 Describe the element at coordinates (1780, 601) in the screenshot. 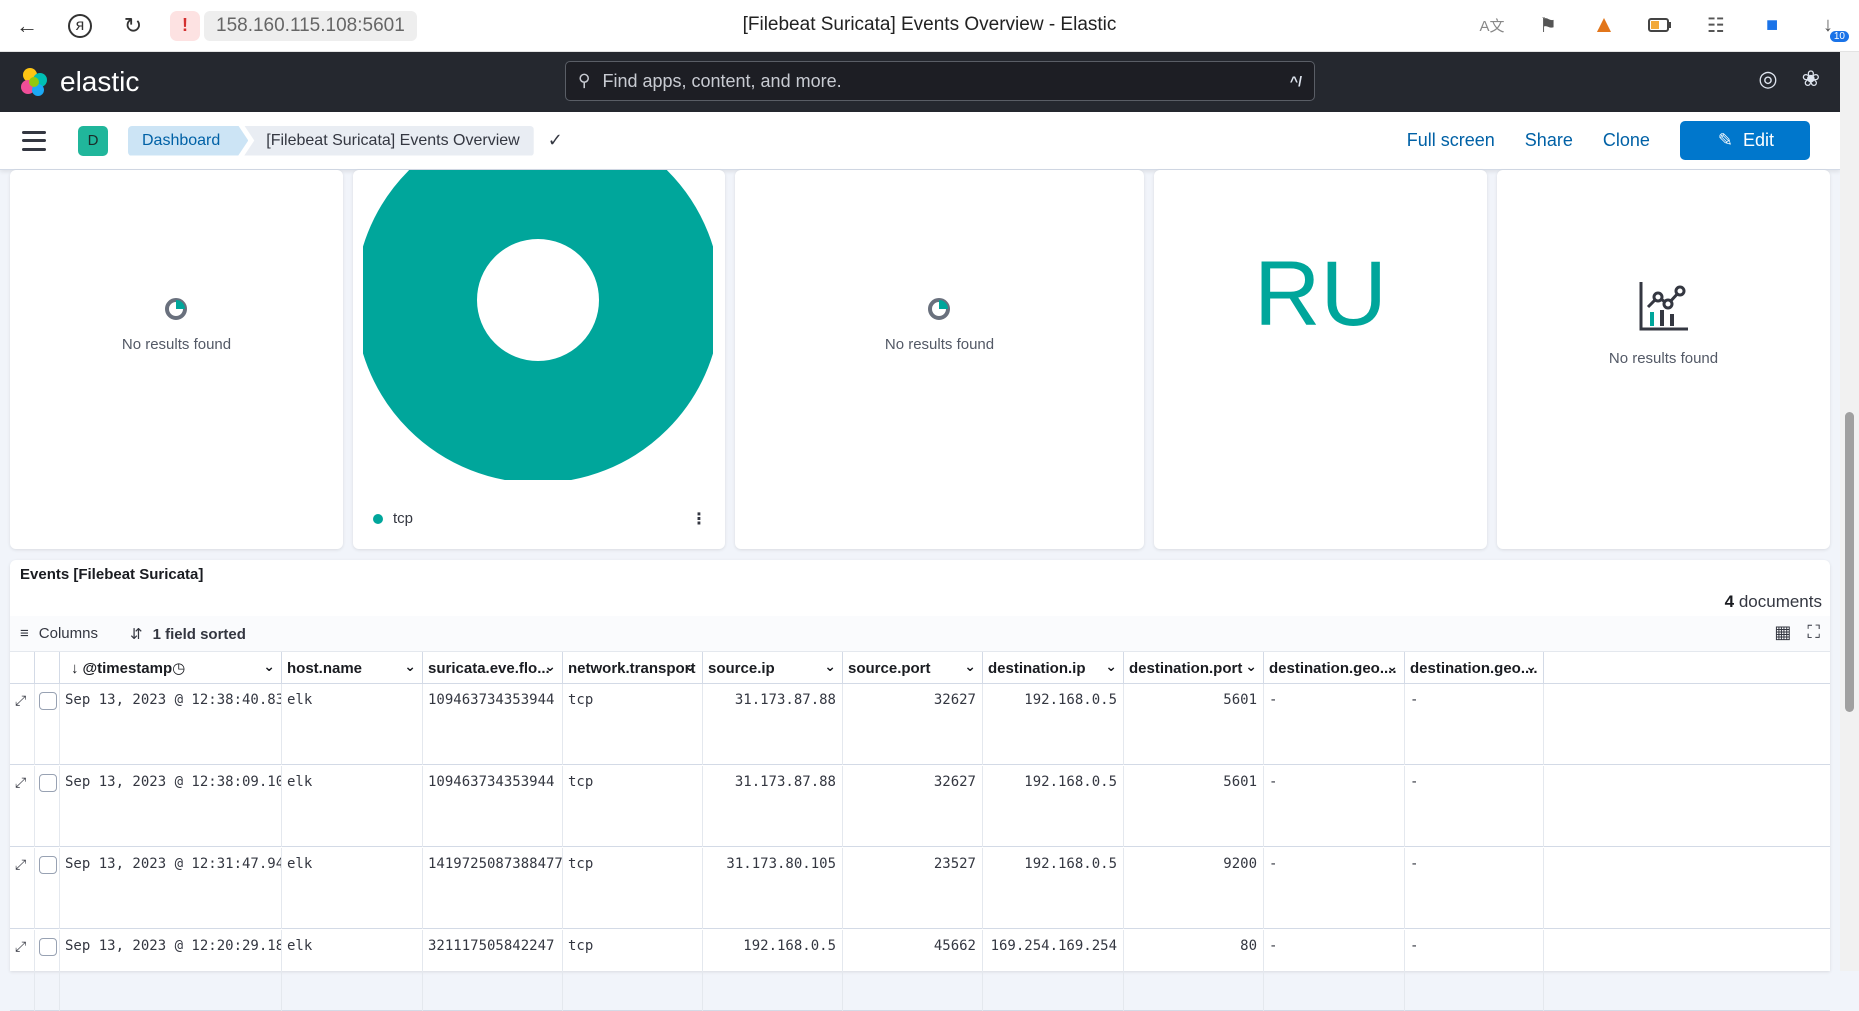

I see `document-count-label: documents` at that location.